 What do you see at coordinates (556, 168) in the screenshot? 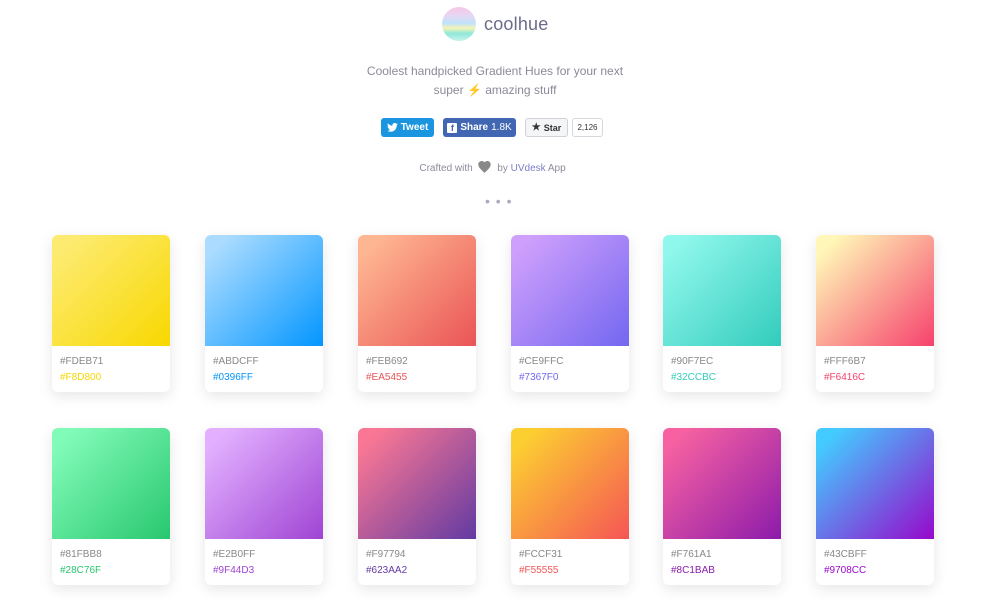
I see `crafted-post: App` at bounding box center [556, 168].